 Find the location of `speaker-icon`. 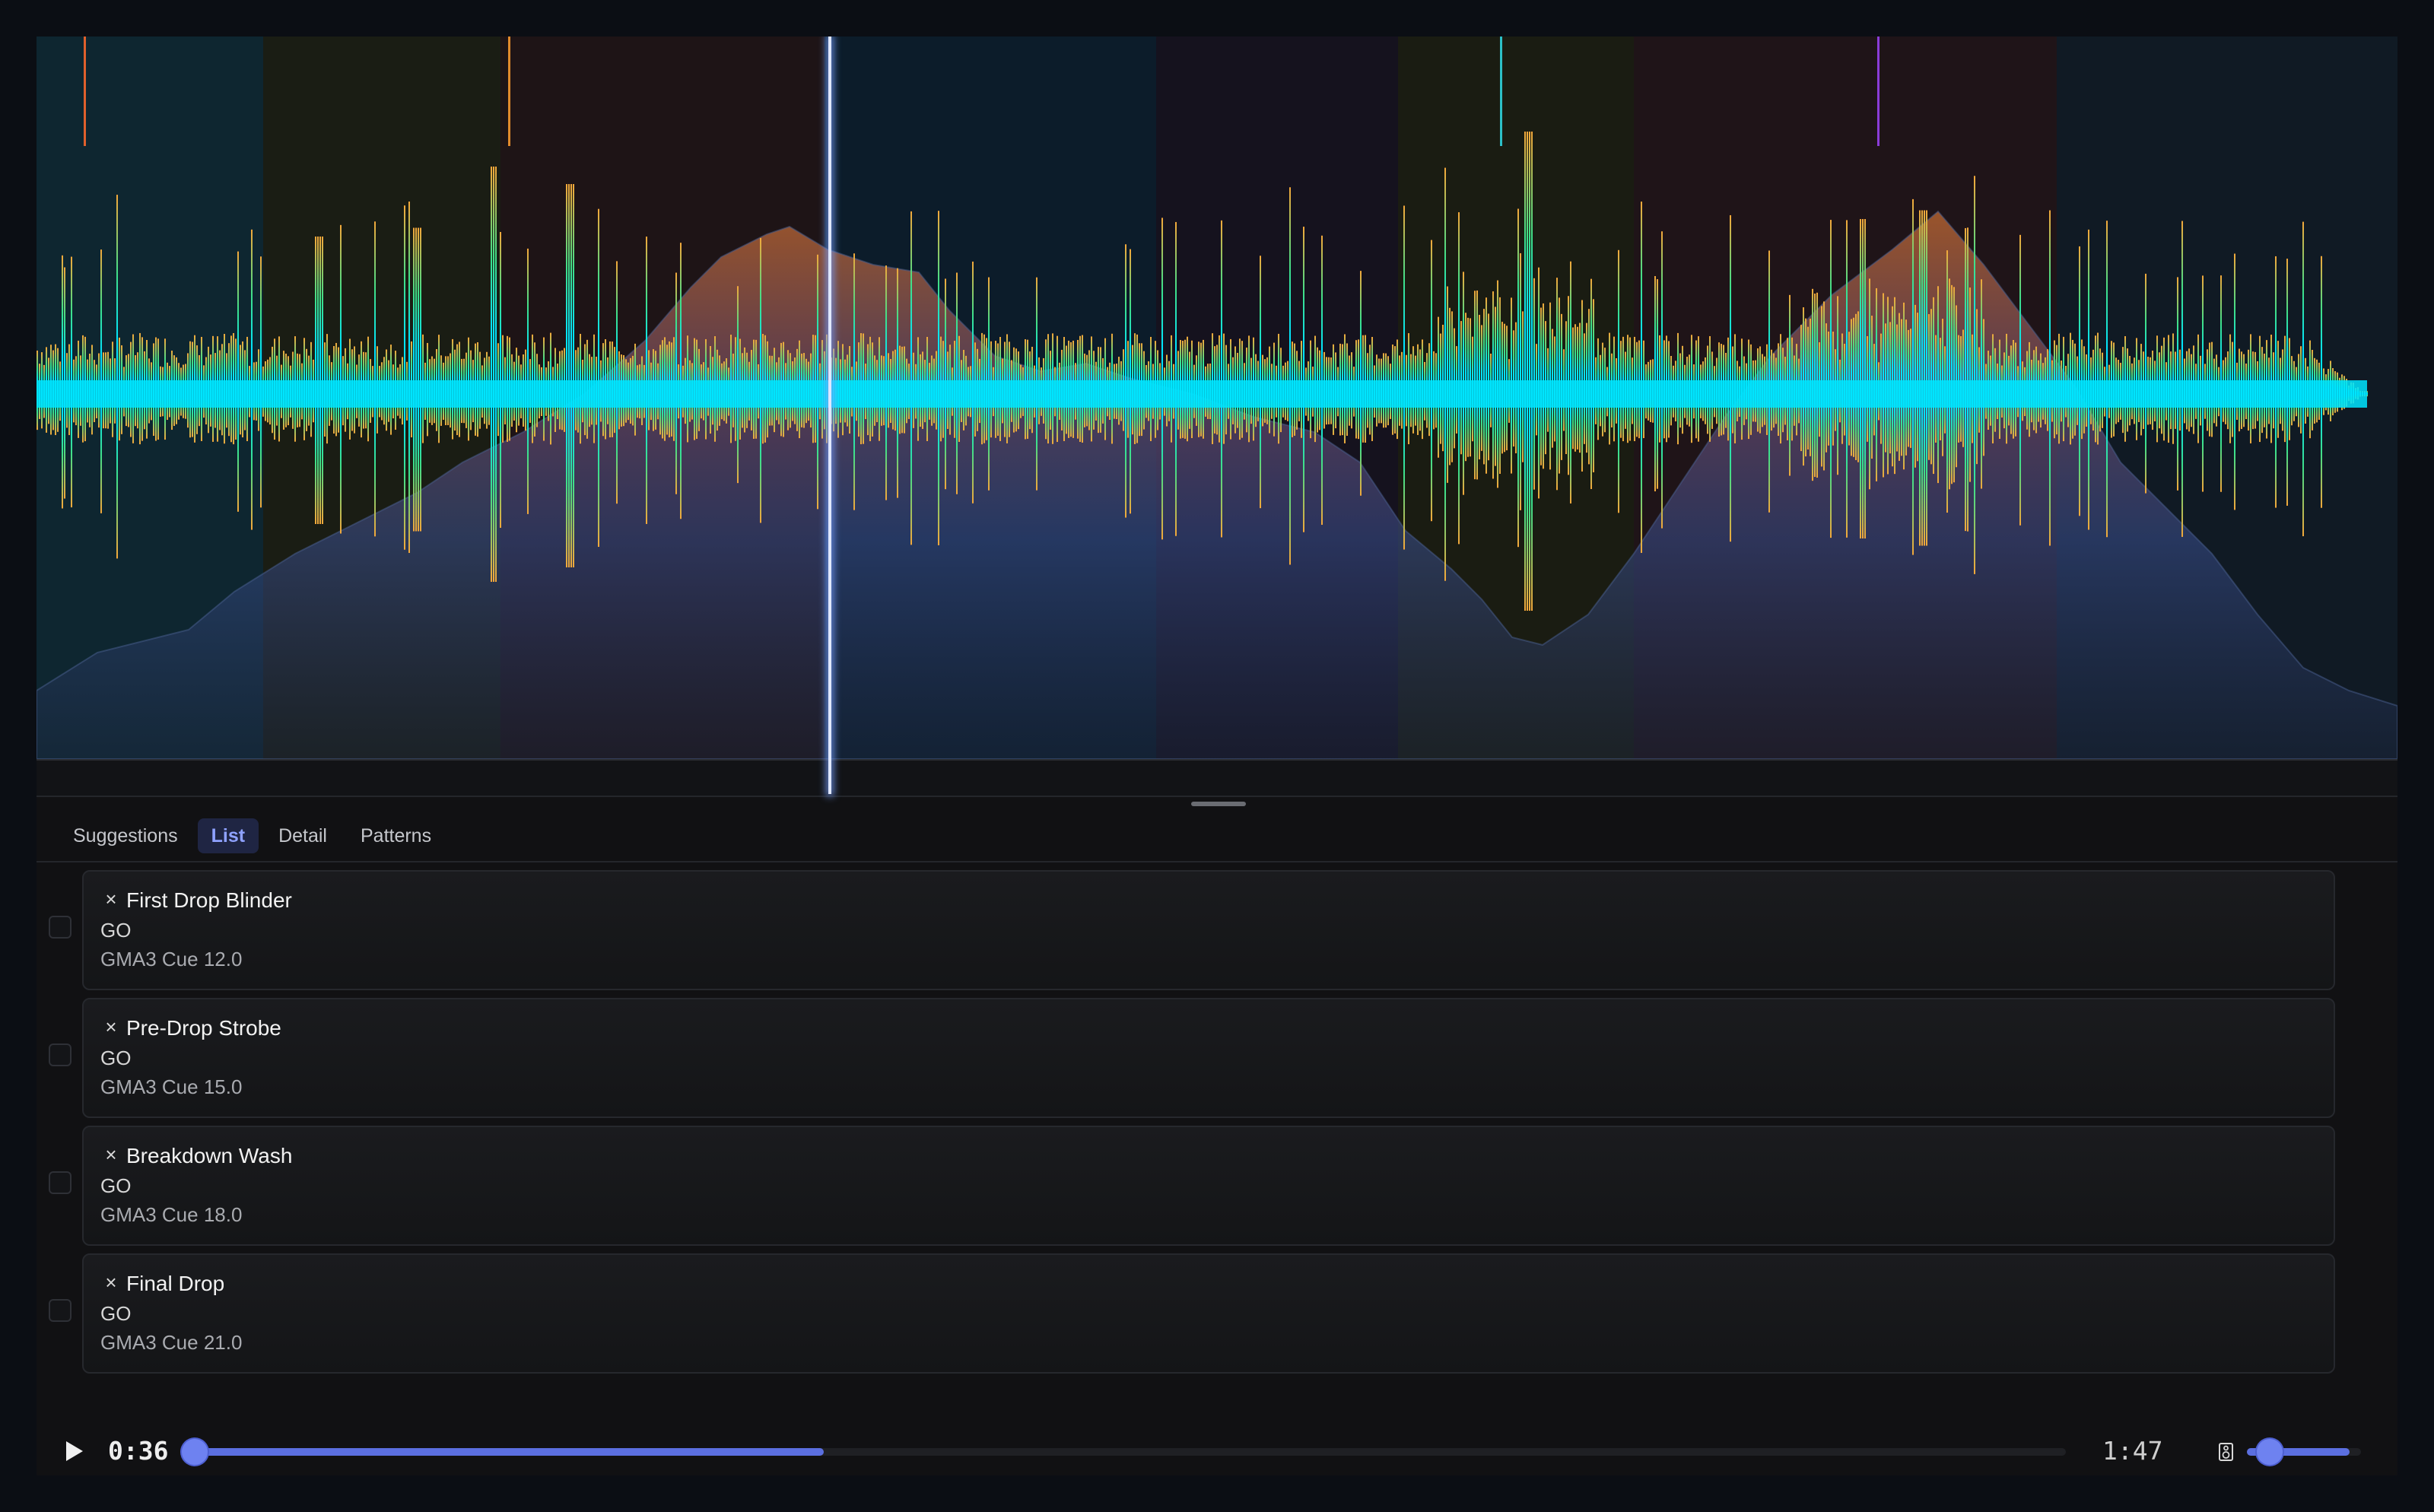

speaker-icon is located at coordinates (2226, 1452).